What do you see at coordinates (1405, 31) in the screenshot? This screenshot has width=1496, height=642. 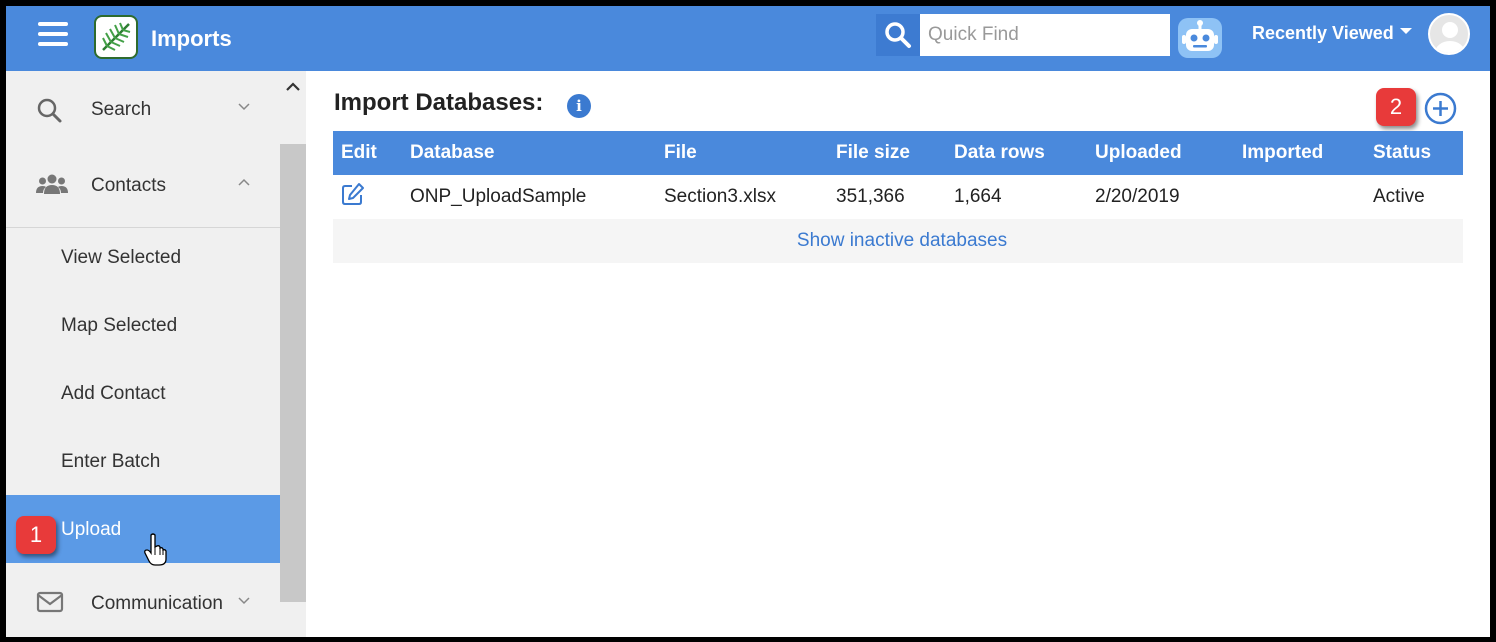 I see `caret-down-icon` at bounding box center [1405, 31].